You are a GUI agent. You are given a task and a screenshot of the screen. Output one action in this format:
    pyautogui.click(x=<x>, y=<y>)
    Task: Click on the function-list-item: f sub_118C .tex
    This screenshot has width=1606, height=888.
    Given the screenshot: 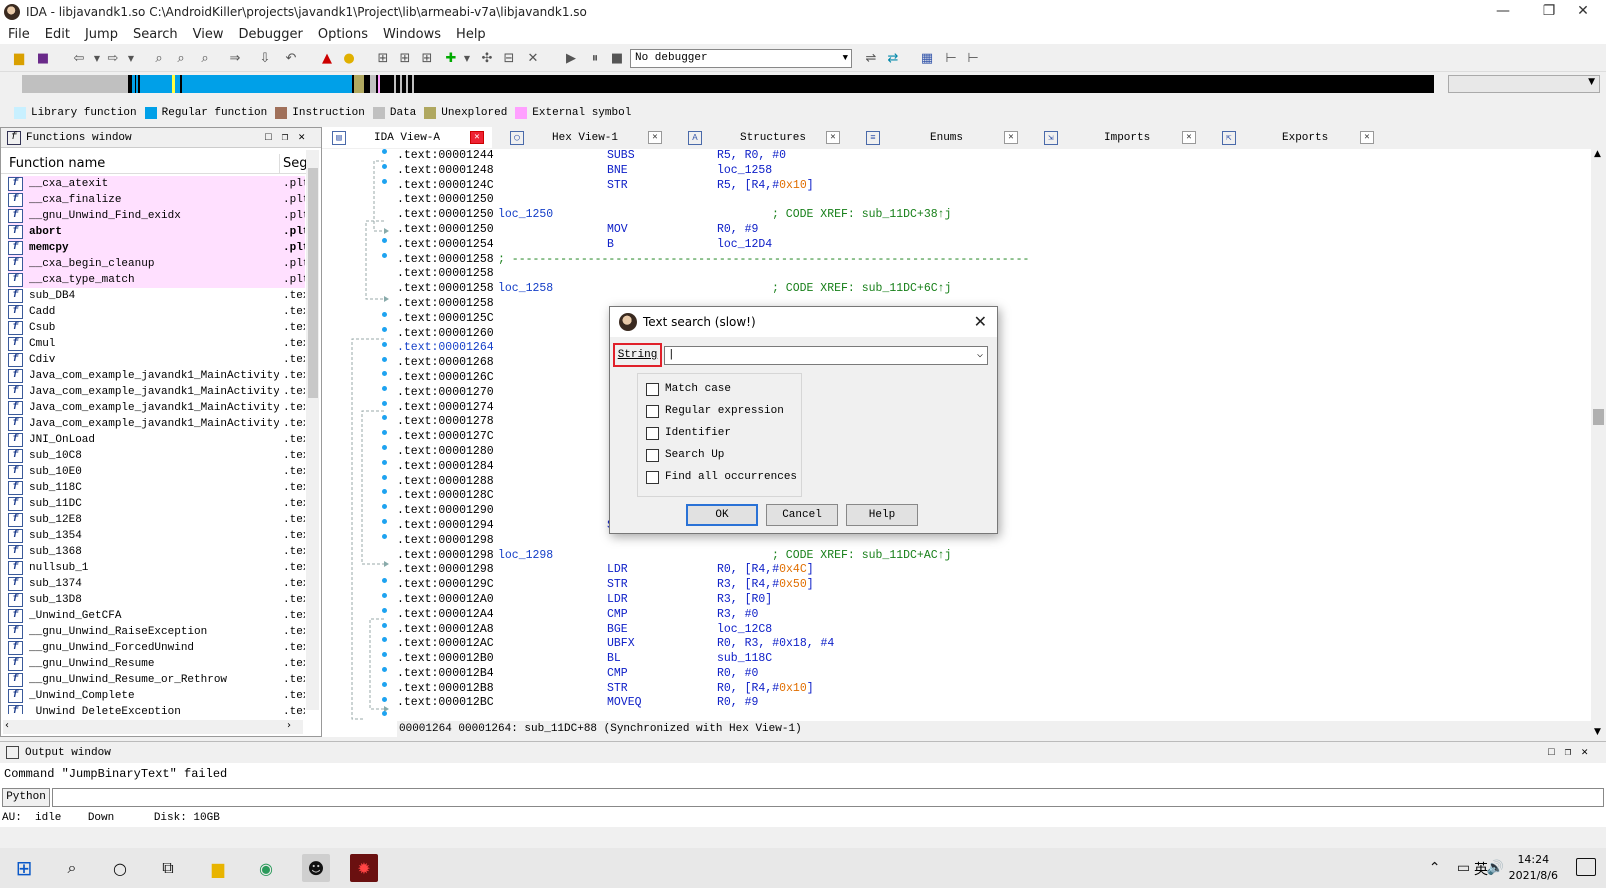 What is the action you would take?
    pyautogui.click(x=156, y=488)
    